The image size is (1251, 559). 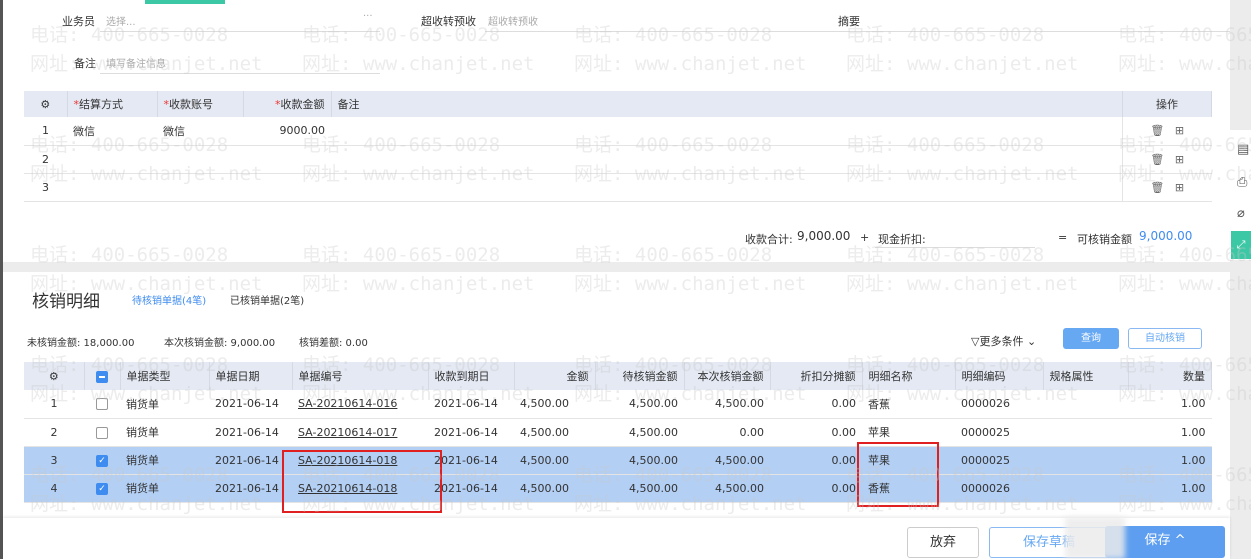 I want to click on header-col-9: 明细编码, so click(x=999, y=376).